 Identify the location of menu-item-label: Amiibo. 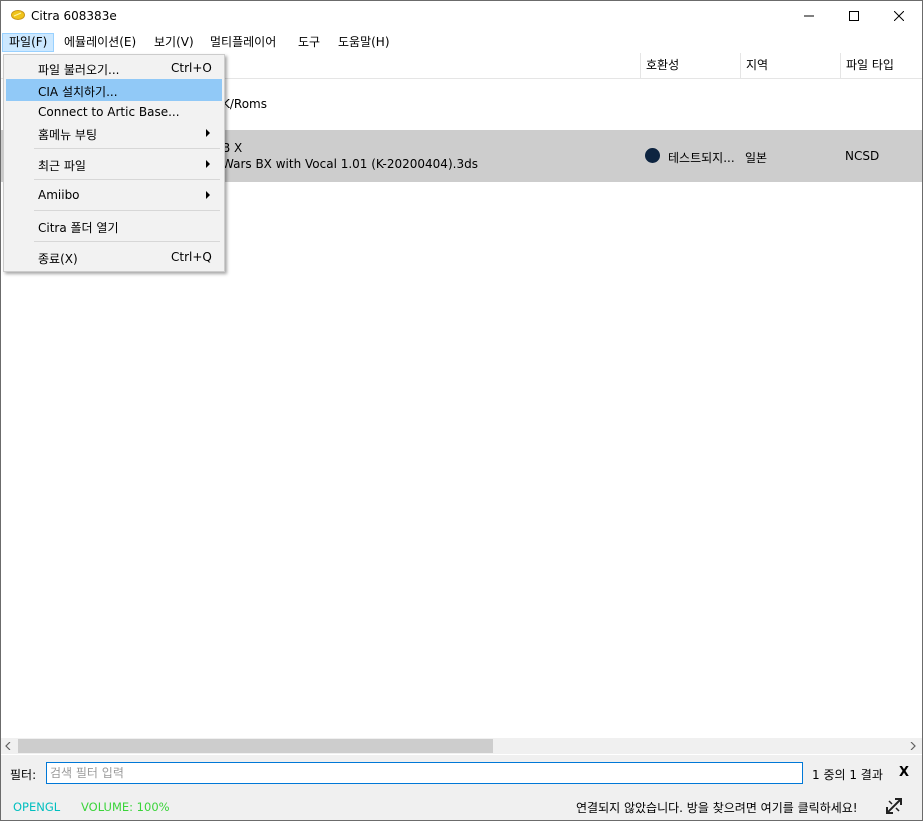
(59, 195).